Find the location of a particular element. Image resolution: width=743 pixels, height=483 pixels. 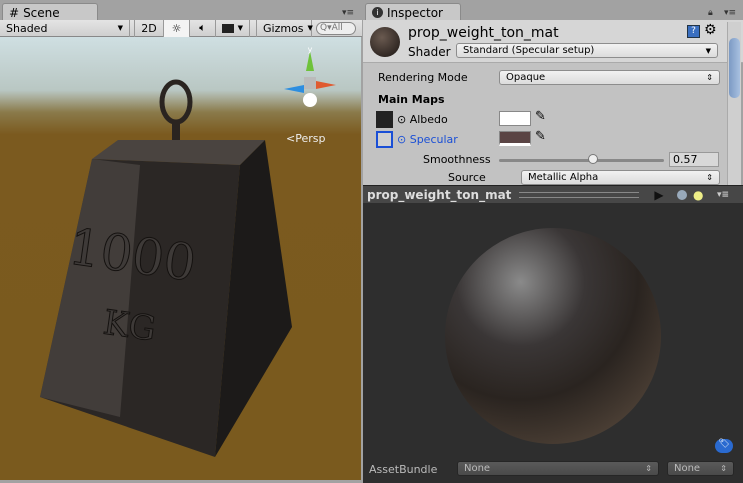

info-icon: i is located at coordinates (377, 12).